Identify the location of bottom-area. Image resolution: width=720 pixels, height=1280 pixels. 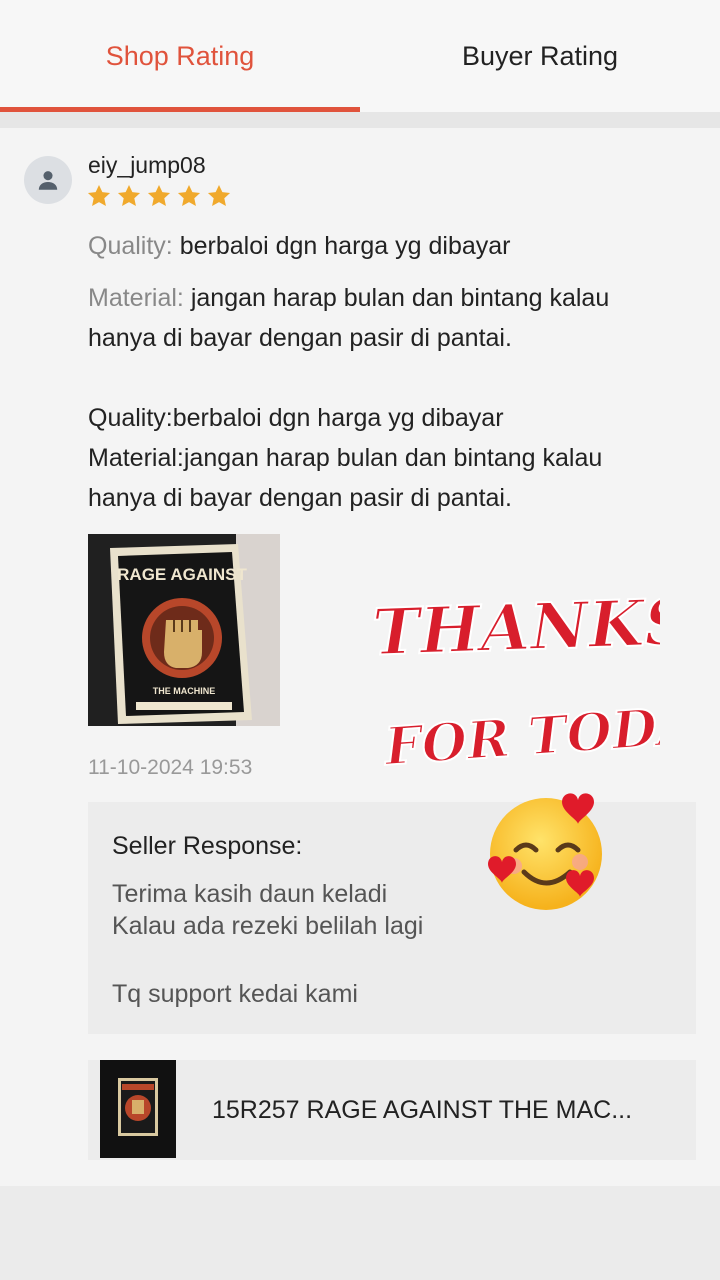
(360, 1233).